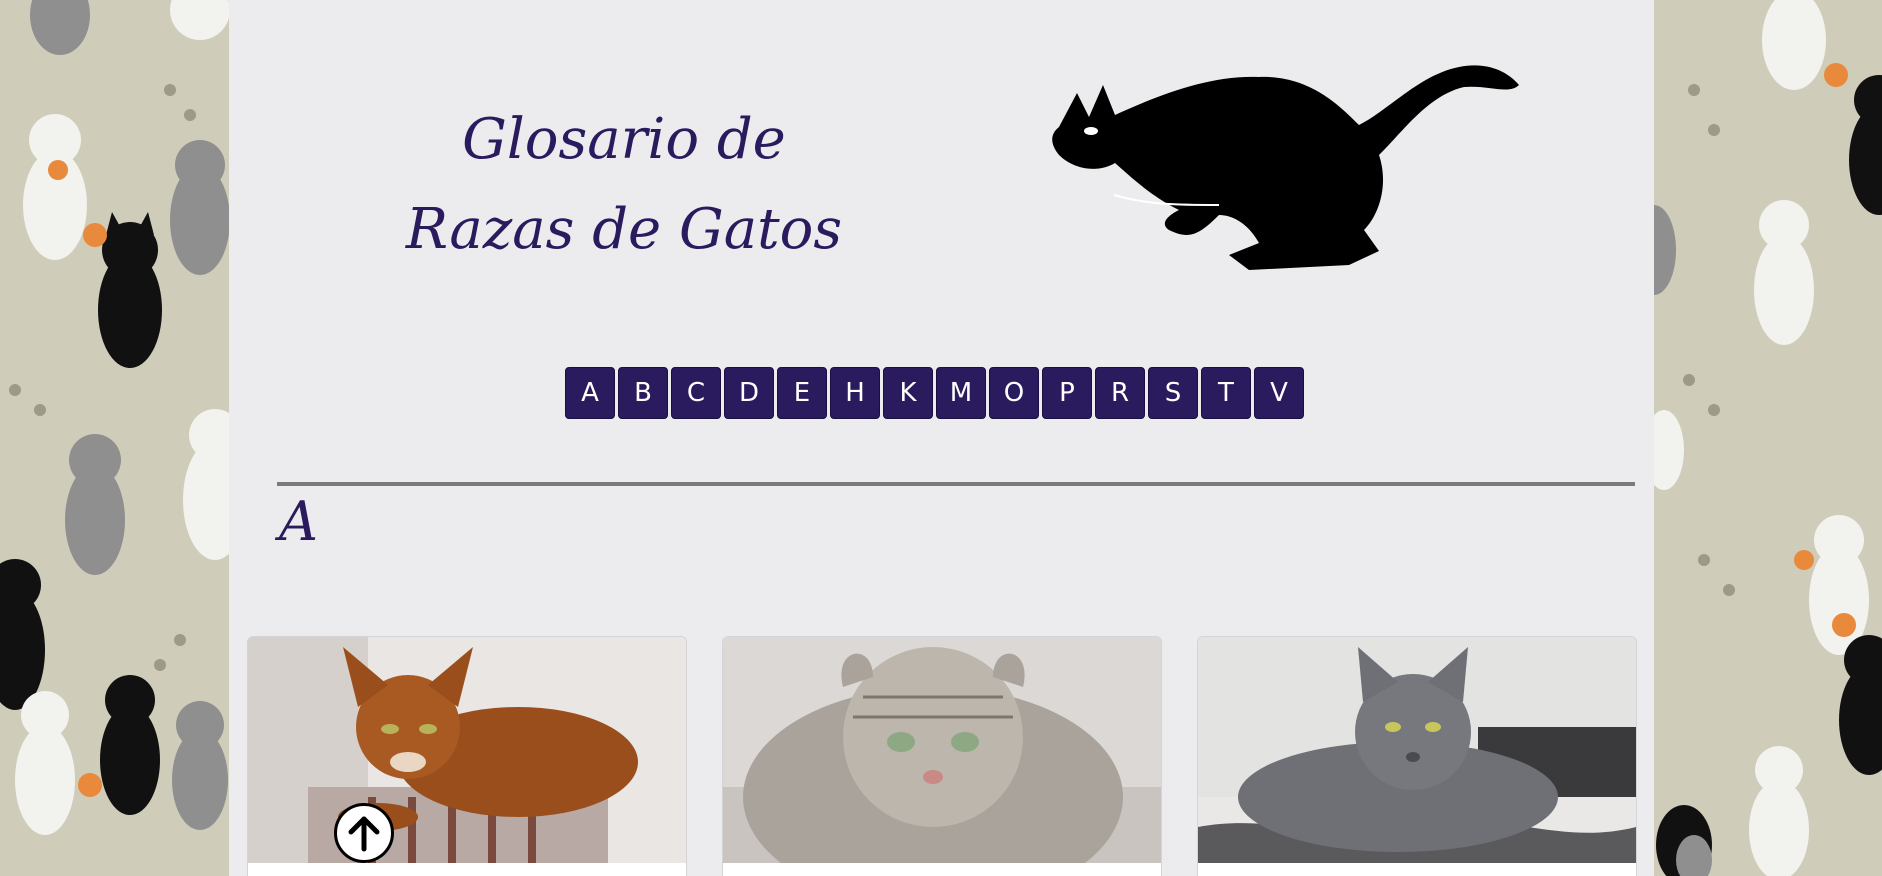 This screenshot has height=876, width=1882. I want to click on arrow-up-icon, so click(364, 834).